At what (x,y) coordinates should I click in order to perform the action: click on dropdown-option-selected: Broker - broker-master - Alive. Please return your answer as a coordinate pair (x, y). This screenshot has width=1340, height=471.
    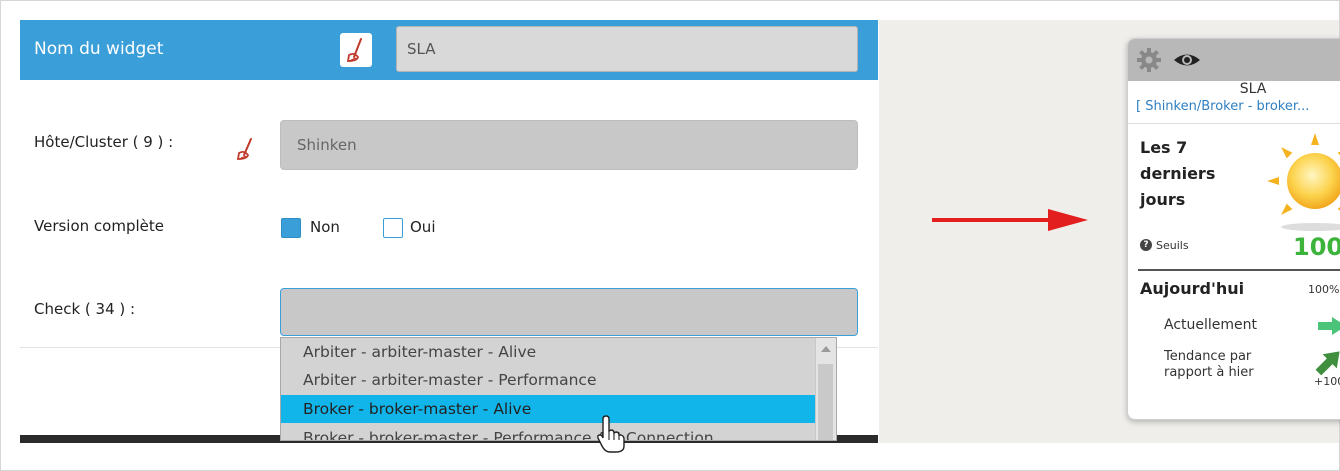
    Looking at the image, I should click on (548, 409).